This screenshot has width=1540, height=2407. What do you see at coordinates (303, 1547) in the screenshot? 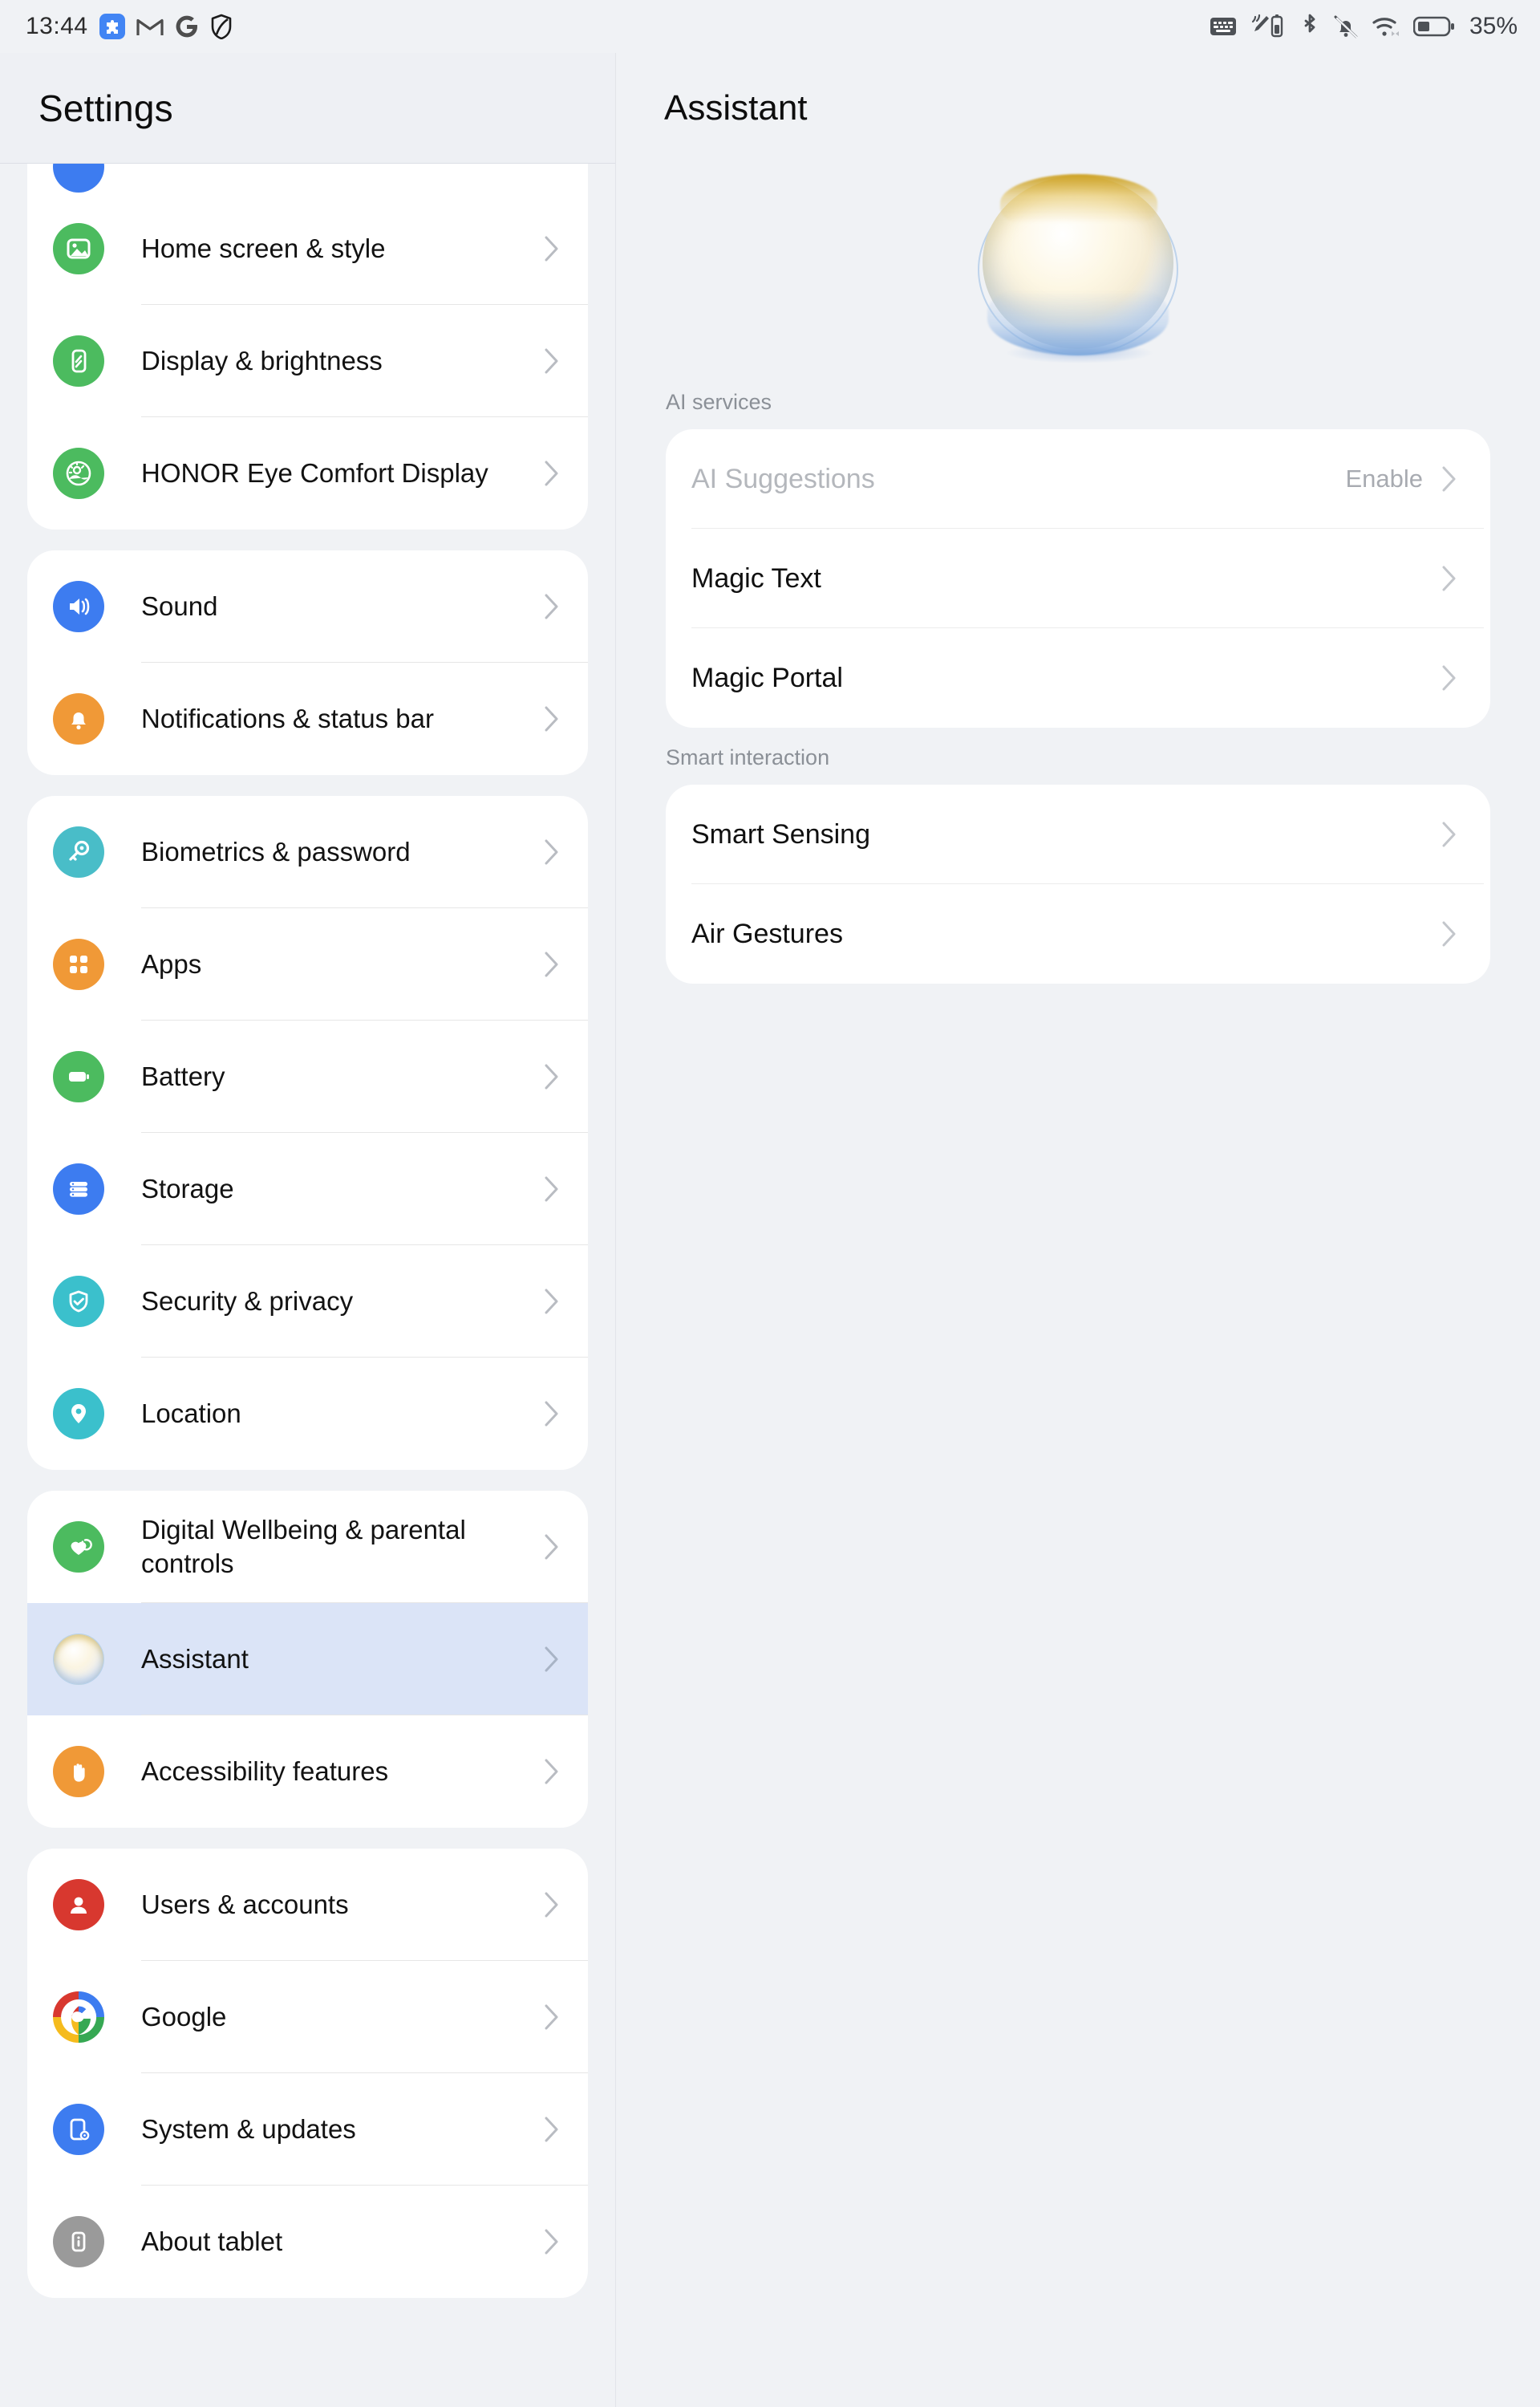
I see `sidebar-item-label: Digital Wellbeing & parental controls` at bounding box center [303, 1547].